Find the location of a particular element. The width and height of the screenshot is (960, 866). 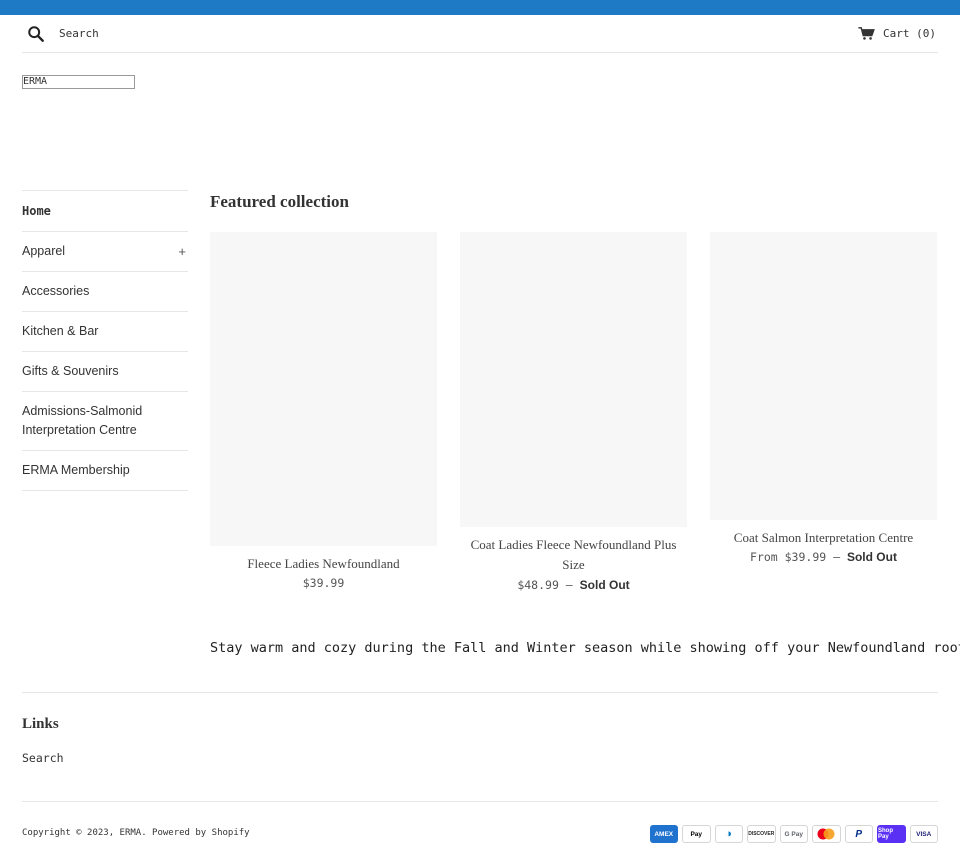

sidebar-item-accessories: Accessories is located at coordinates (105, 292).